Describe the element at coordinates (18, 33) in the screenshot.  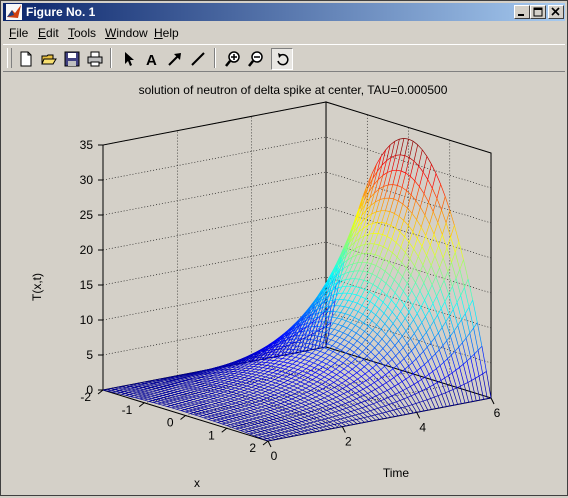
I see `menu-file: File` at that location.